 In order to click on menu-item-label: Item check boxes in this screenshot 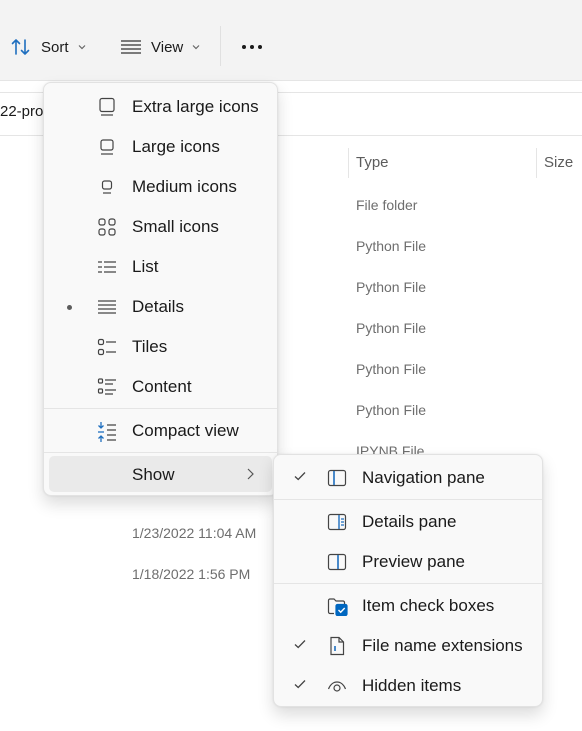, I will do `click(428, 605)`.